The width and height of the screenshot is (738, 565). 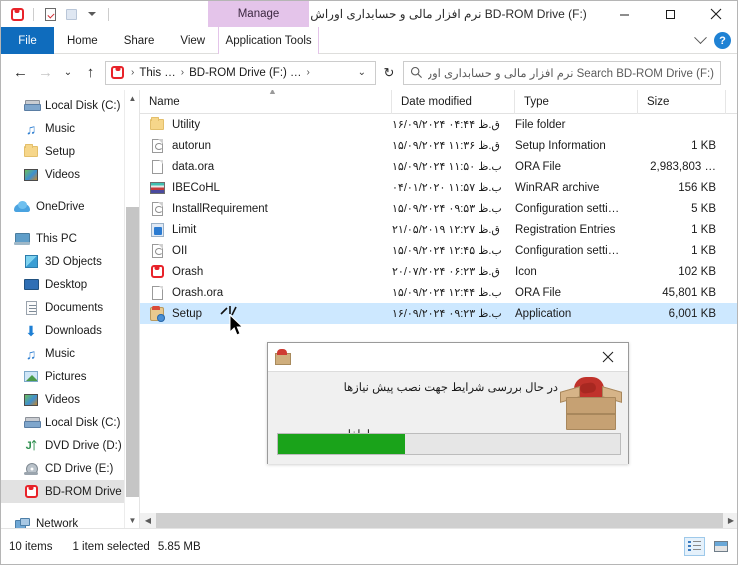 I want to click on navigation-scrollbar: ▲ ▼, so click(x=131, y=309).